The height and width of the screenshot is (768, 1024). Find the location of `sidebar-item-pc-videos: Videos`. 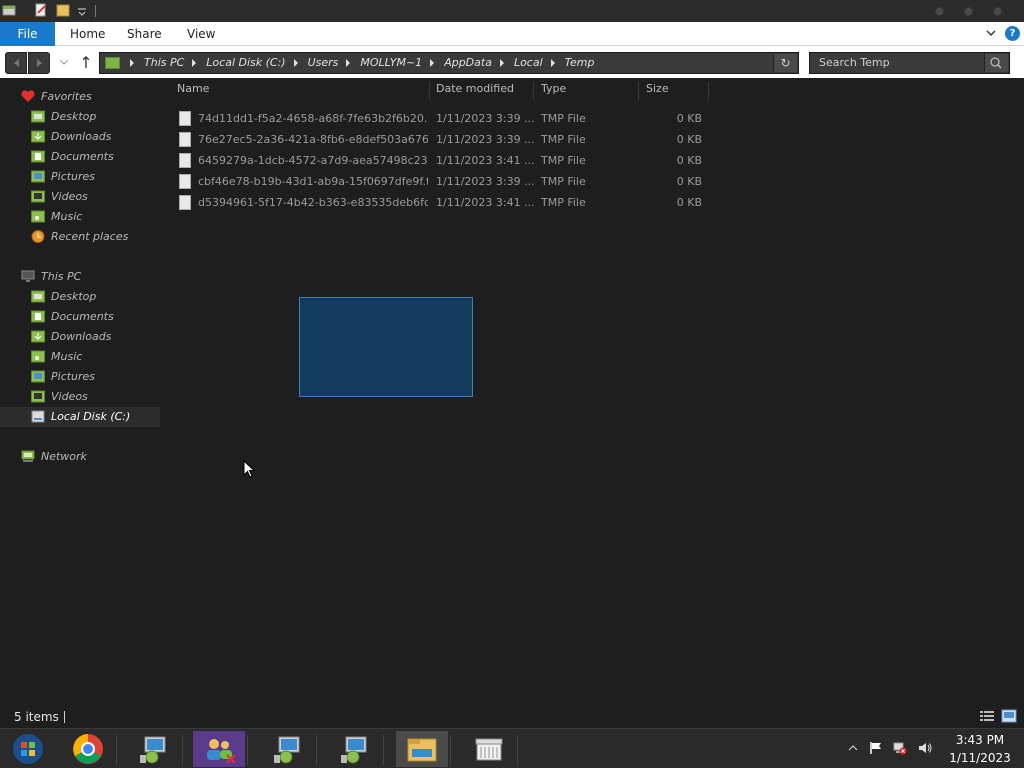

sidebar-item-pc-videos: Videos is located at coordinates (80, 397).